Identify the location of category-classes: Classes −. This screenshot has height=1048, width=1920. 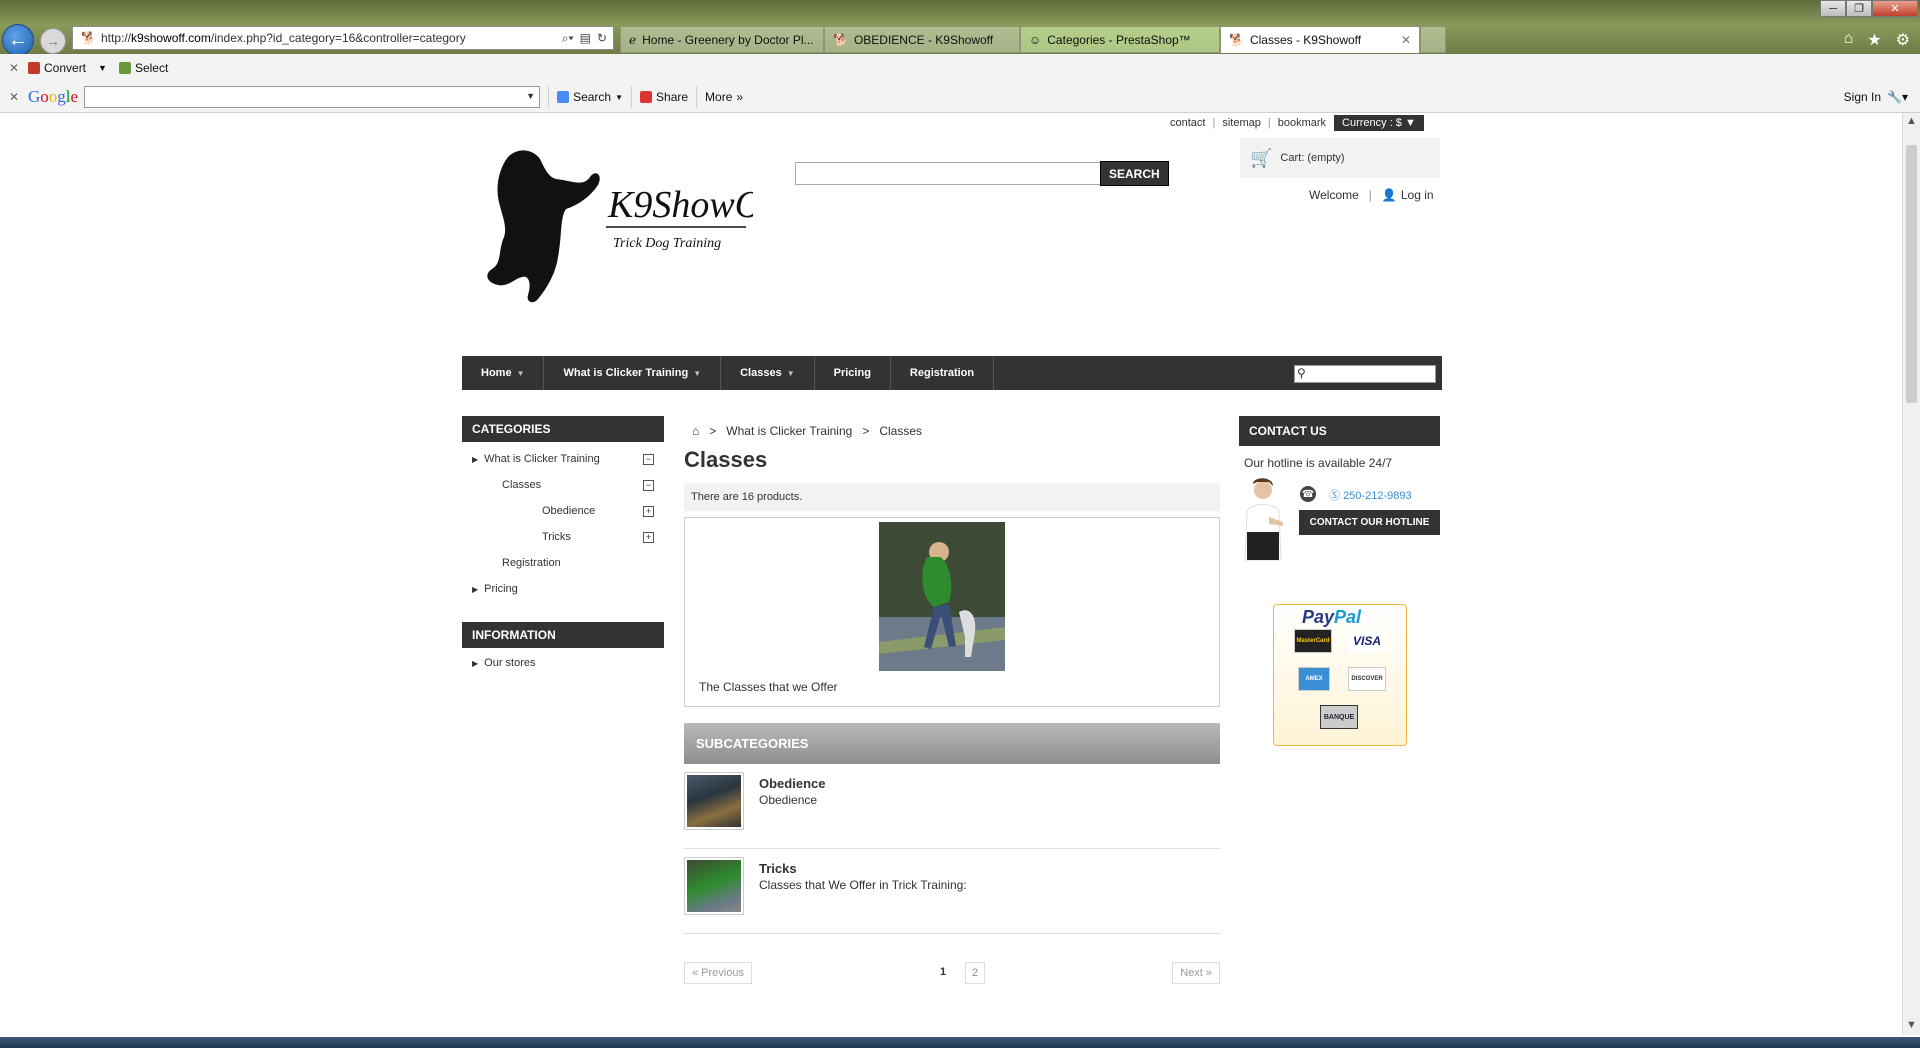
(563, 485).